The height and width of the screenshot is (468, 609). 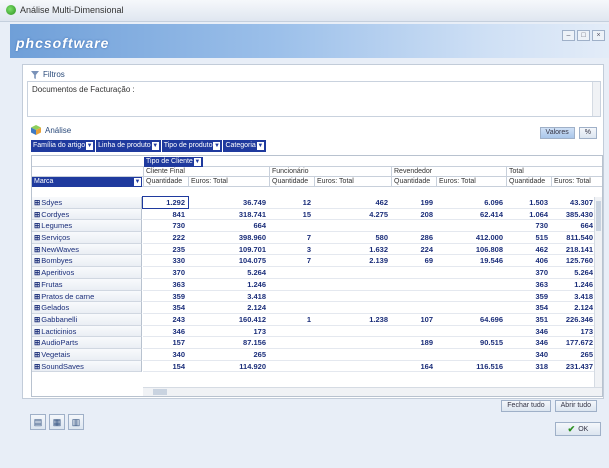 I want to click on data-cell: 64.696, so click(x=471, y=319).